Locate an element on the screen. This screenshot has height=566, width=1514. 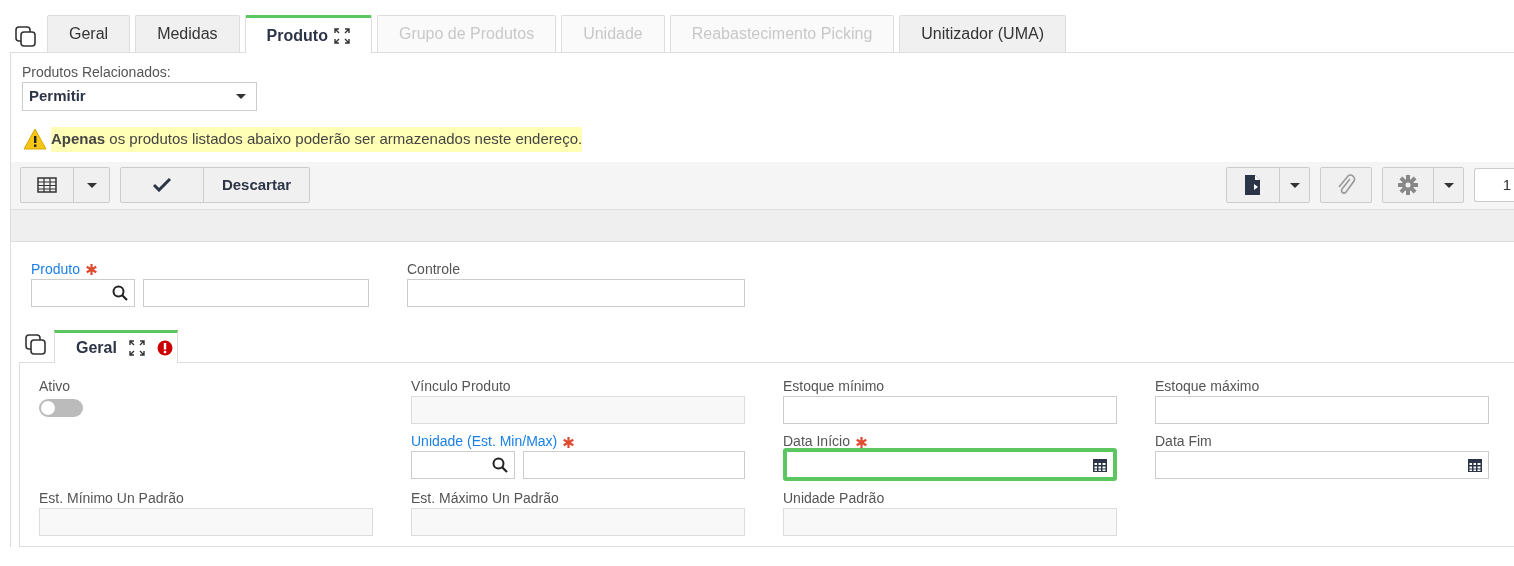
field-label: Controle is located at coordinates (433, 268).